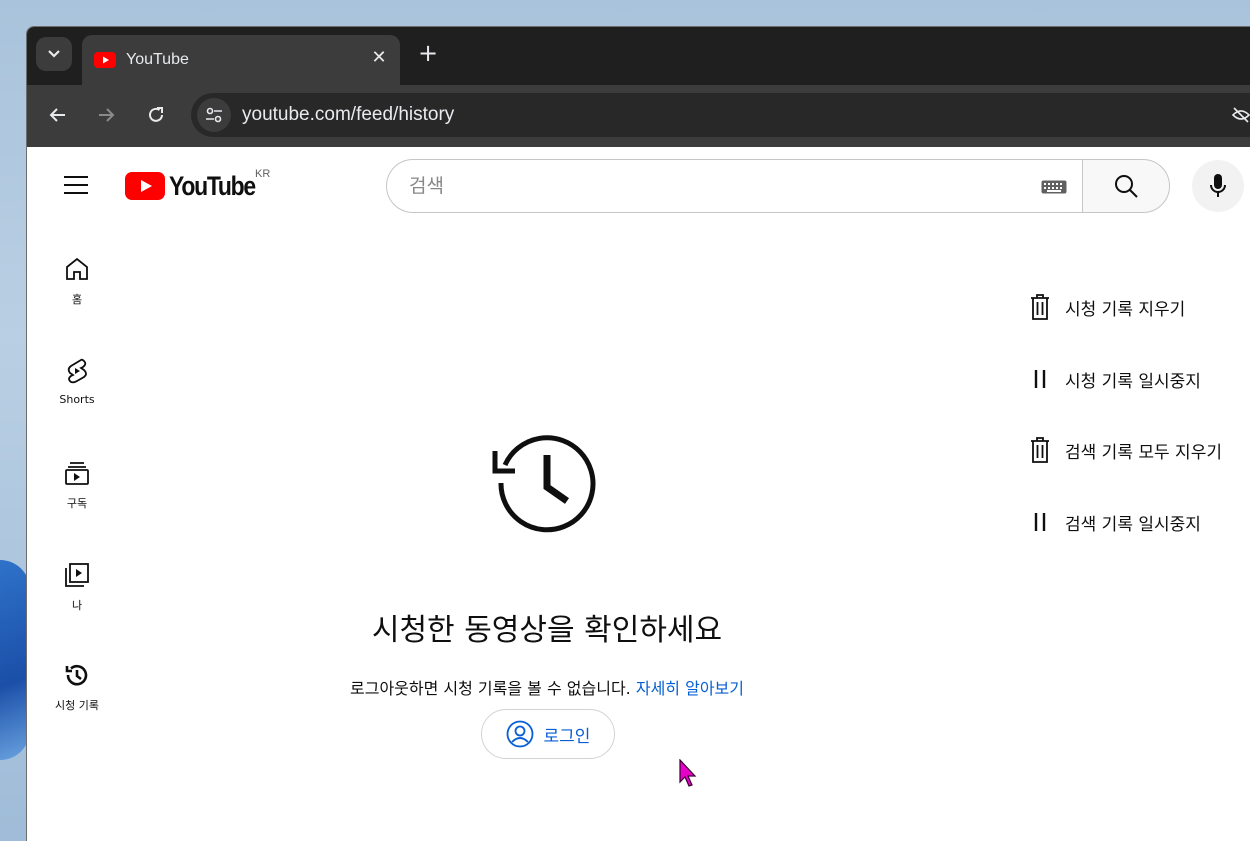  I want to click on account-circle-icon, so click(519, 734).